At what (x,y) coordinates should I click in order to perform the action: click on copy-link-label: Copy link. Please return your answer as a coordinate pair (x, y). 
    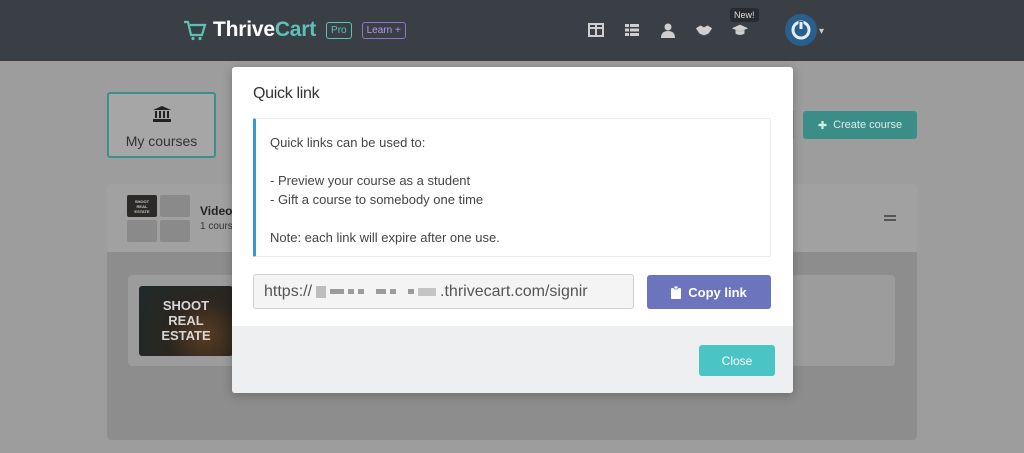
    Looking at the image, I should click on (717, 292).